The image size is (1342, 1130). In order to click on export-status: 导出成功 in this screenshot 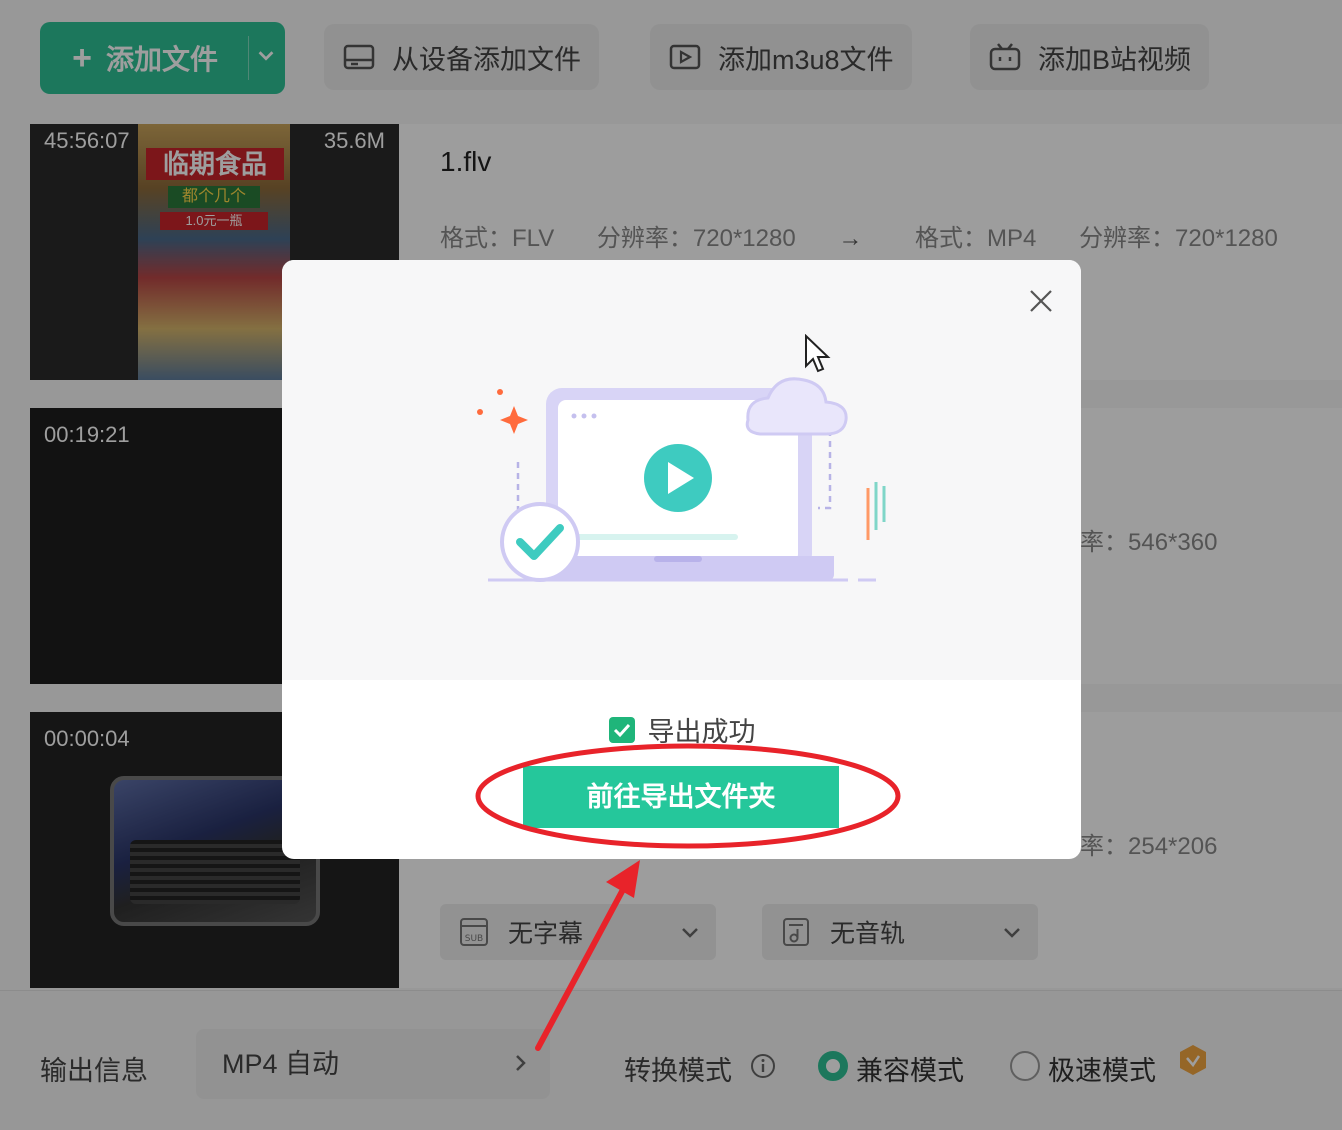, I will do `click(681, 729)`.